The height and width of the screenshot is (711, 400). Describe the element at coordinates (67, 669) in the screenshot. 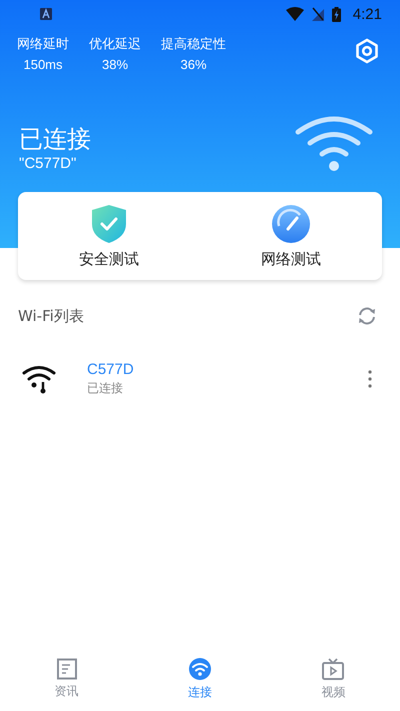

I see `document-icon` at that location.